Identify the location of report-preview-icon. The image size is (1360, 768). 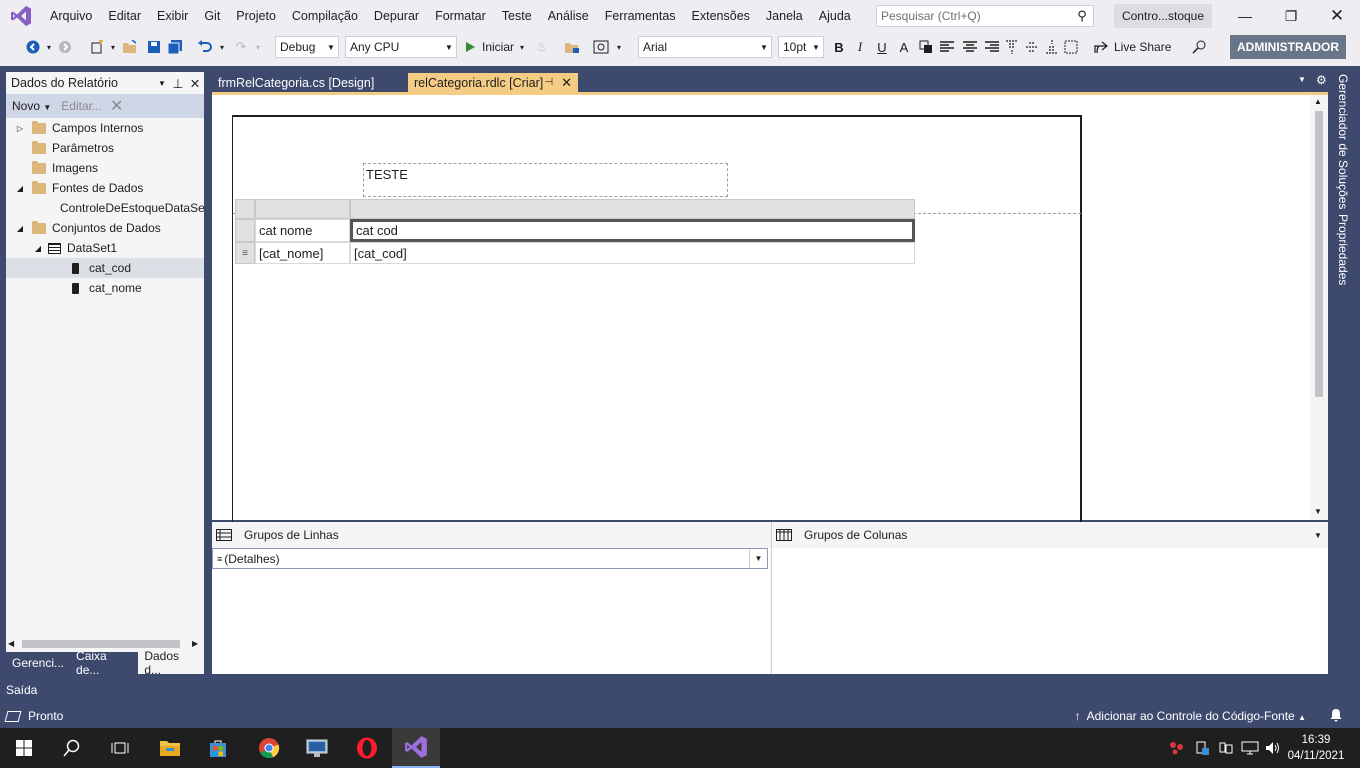
(601, 47).